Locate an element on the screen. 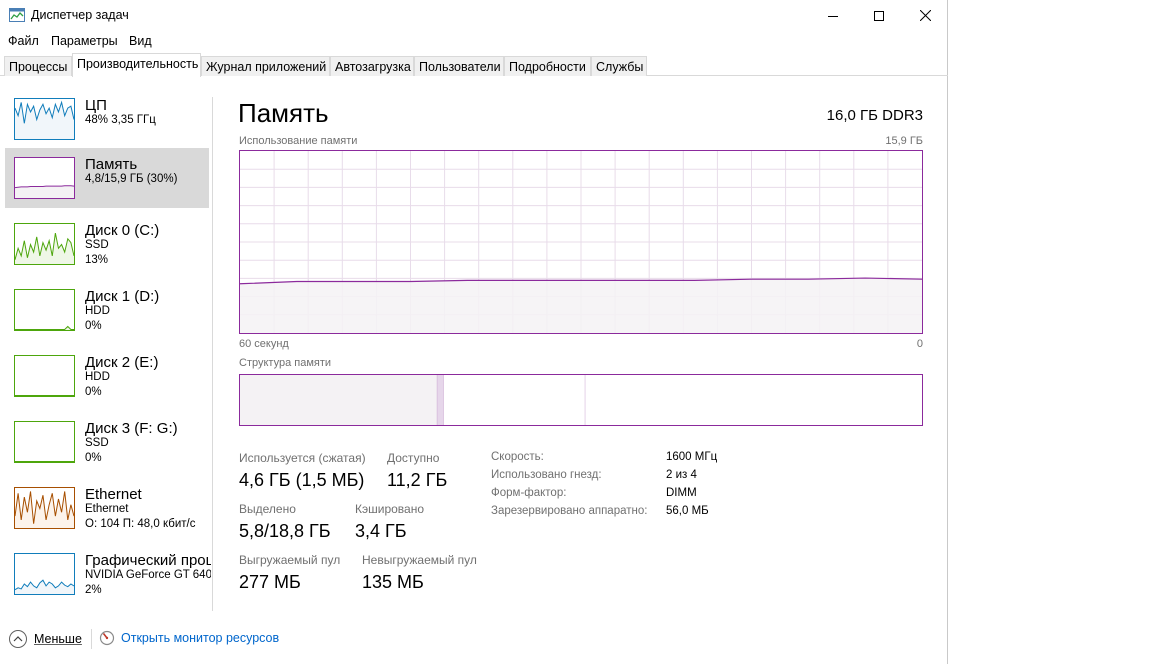 The image size is (1152, 664). sidebar-item-memory: Память 4,8/15,9 ГБ (30%) is located at coordinates (107, 178).